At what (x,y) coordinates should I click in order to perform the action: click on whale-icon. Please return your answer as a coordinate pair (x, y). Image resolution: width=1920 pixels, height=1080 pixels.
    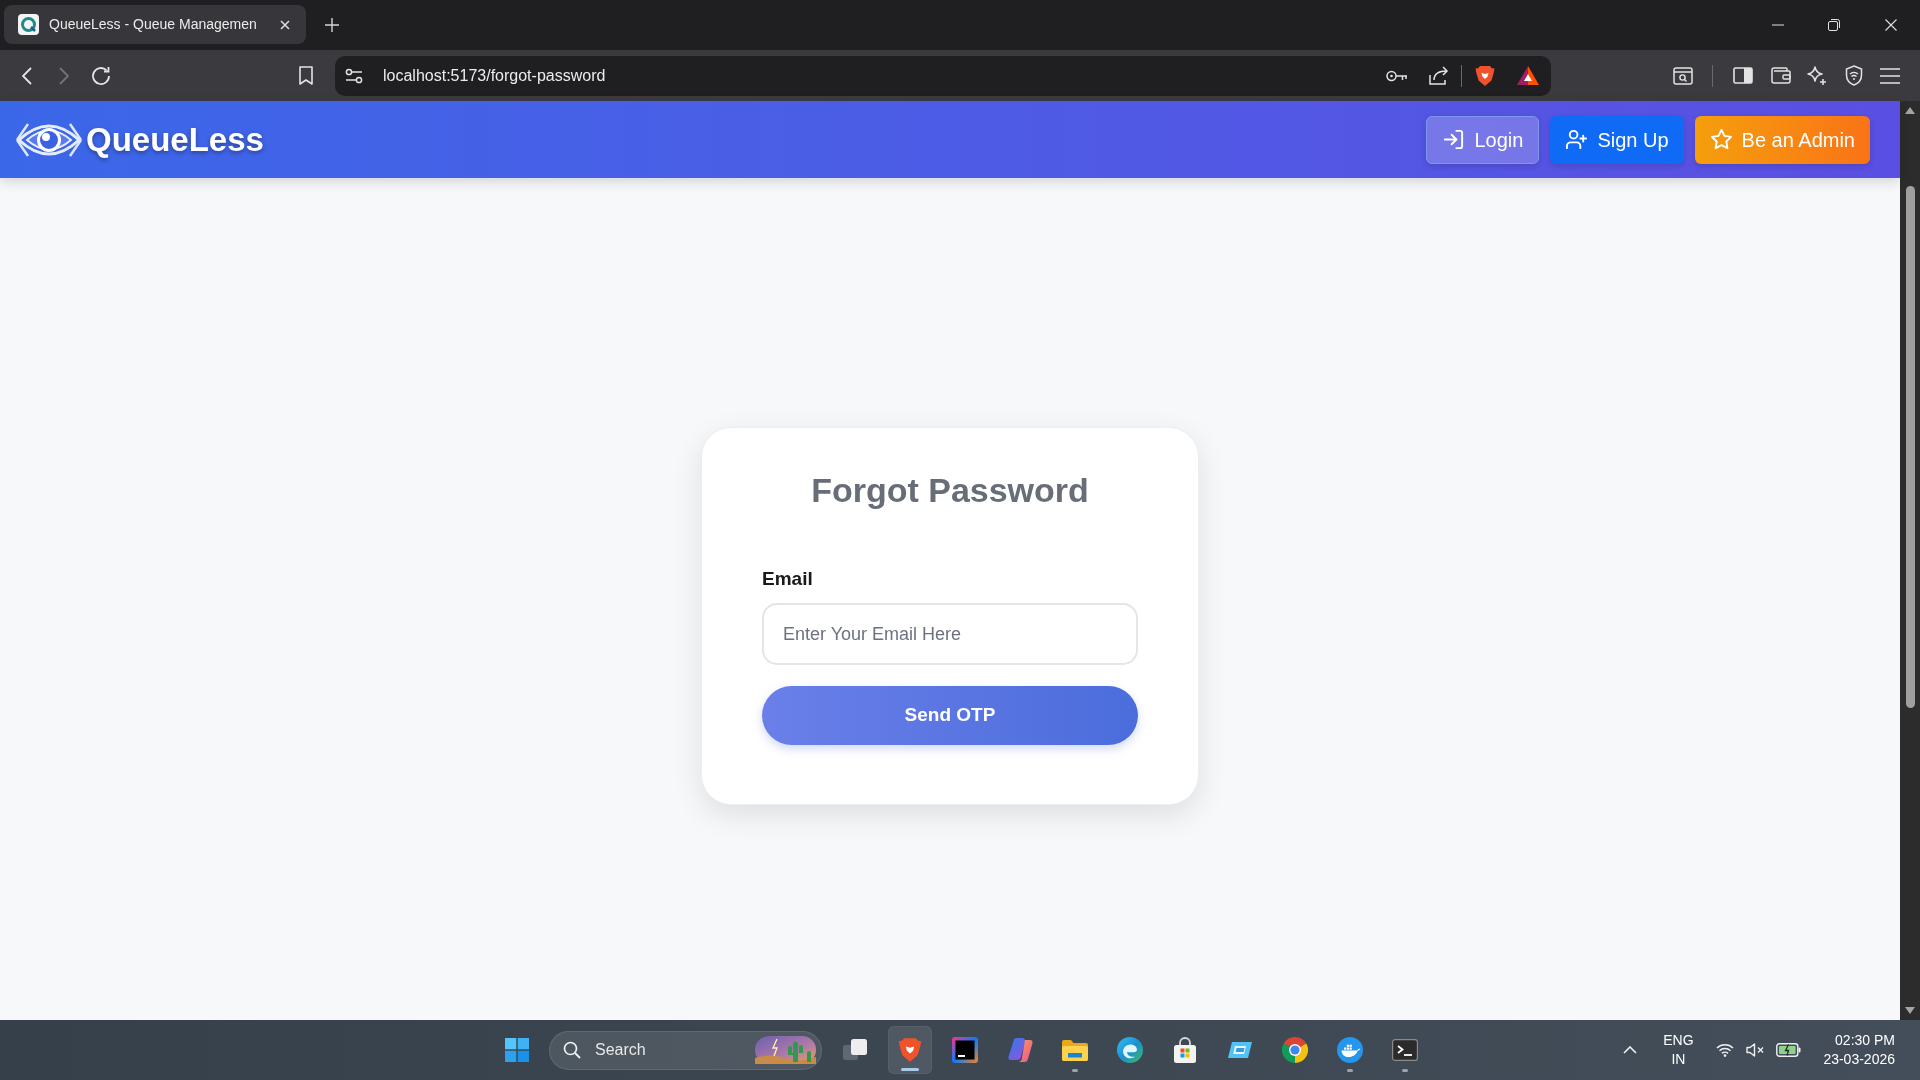
    Looking at the image, I should click on (1350, 1050).